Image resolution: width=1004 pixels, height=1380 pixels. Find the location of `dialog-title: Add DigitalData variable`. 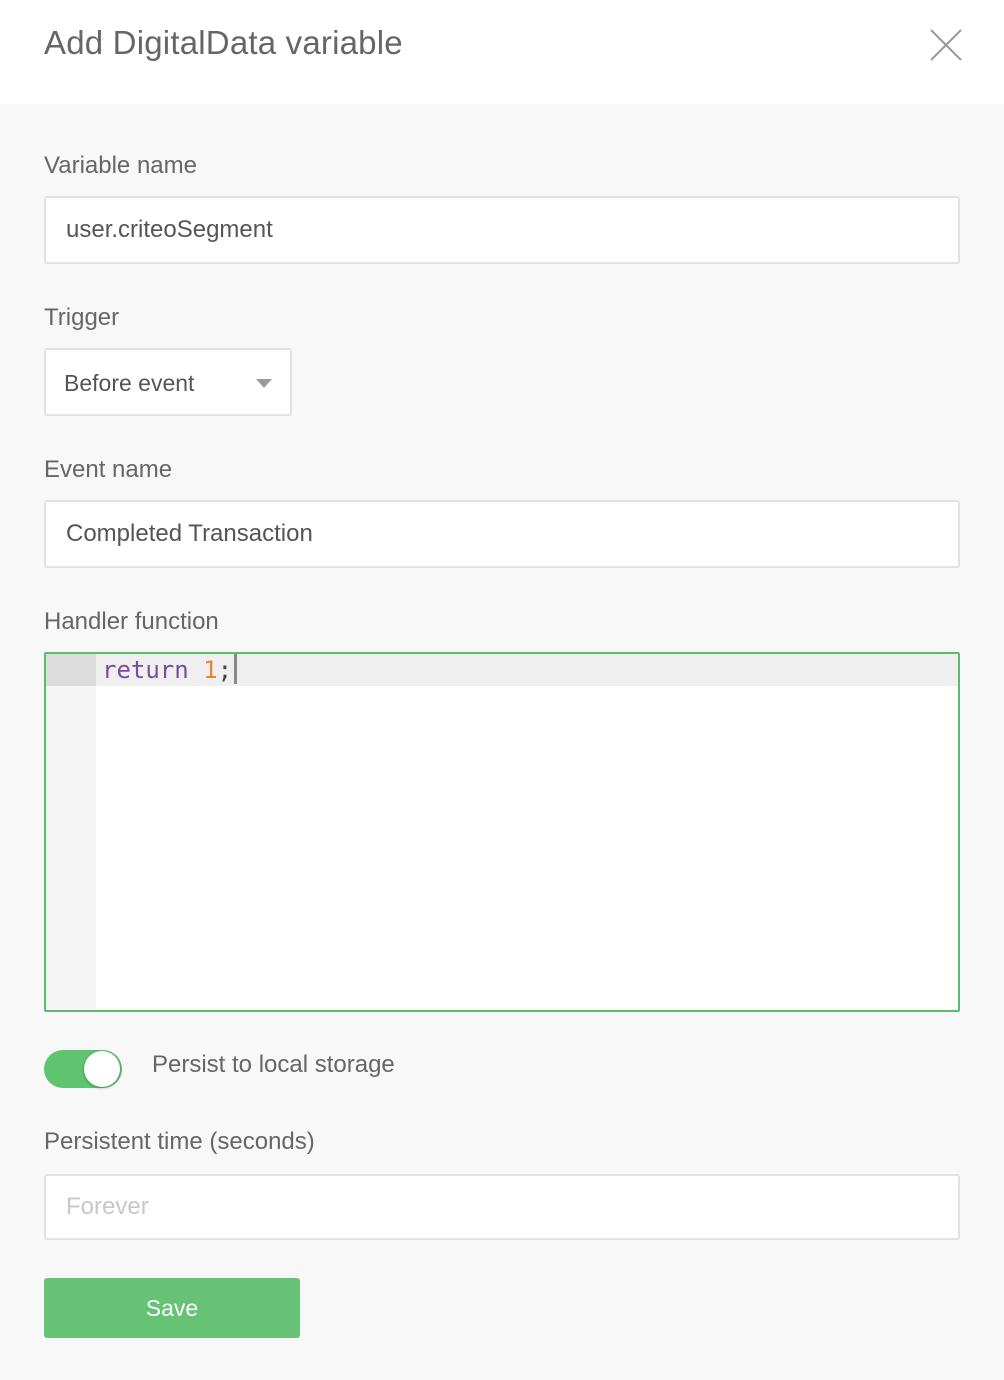

dialog-title: Add DigitalData variable is located at coordinates (223, 42).